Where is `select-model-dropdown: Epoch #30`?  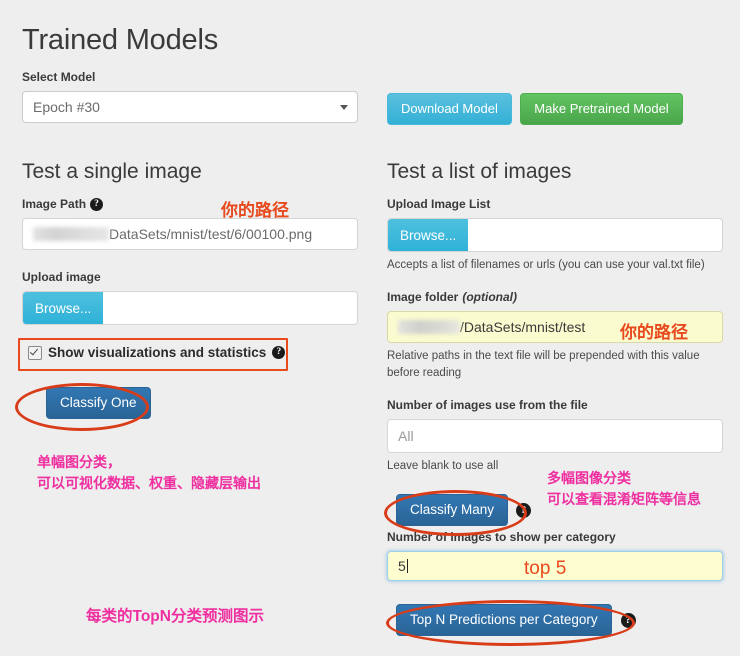
select-model-dropdown: Epoch #30 is located at coordinates (190, 107).